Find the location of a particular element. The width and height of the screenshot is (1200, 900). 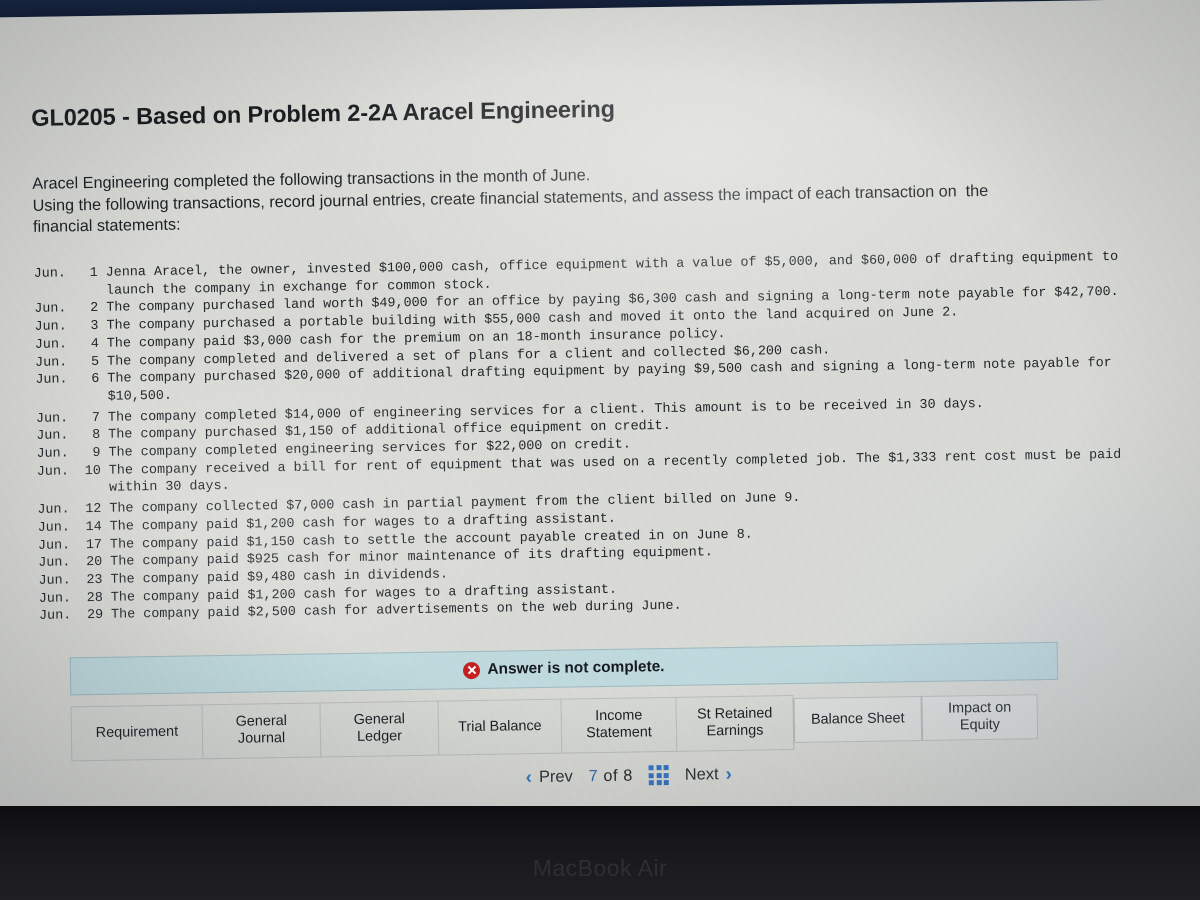

transaction-day: 4 is located at coordinates (94, 344).